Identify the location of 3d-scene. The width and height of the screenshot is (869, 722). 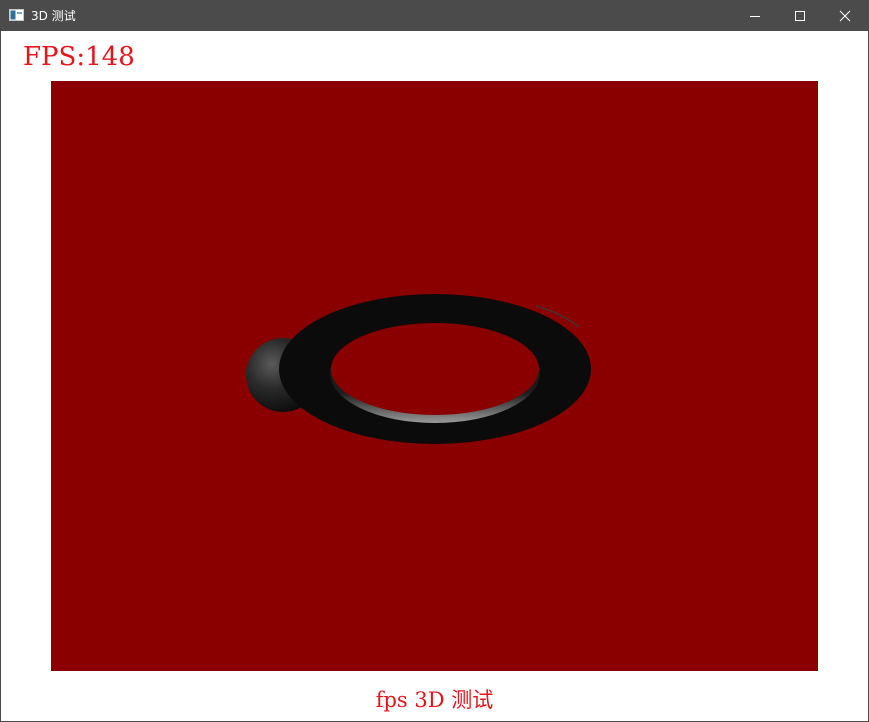
(418, 369).